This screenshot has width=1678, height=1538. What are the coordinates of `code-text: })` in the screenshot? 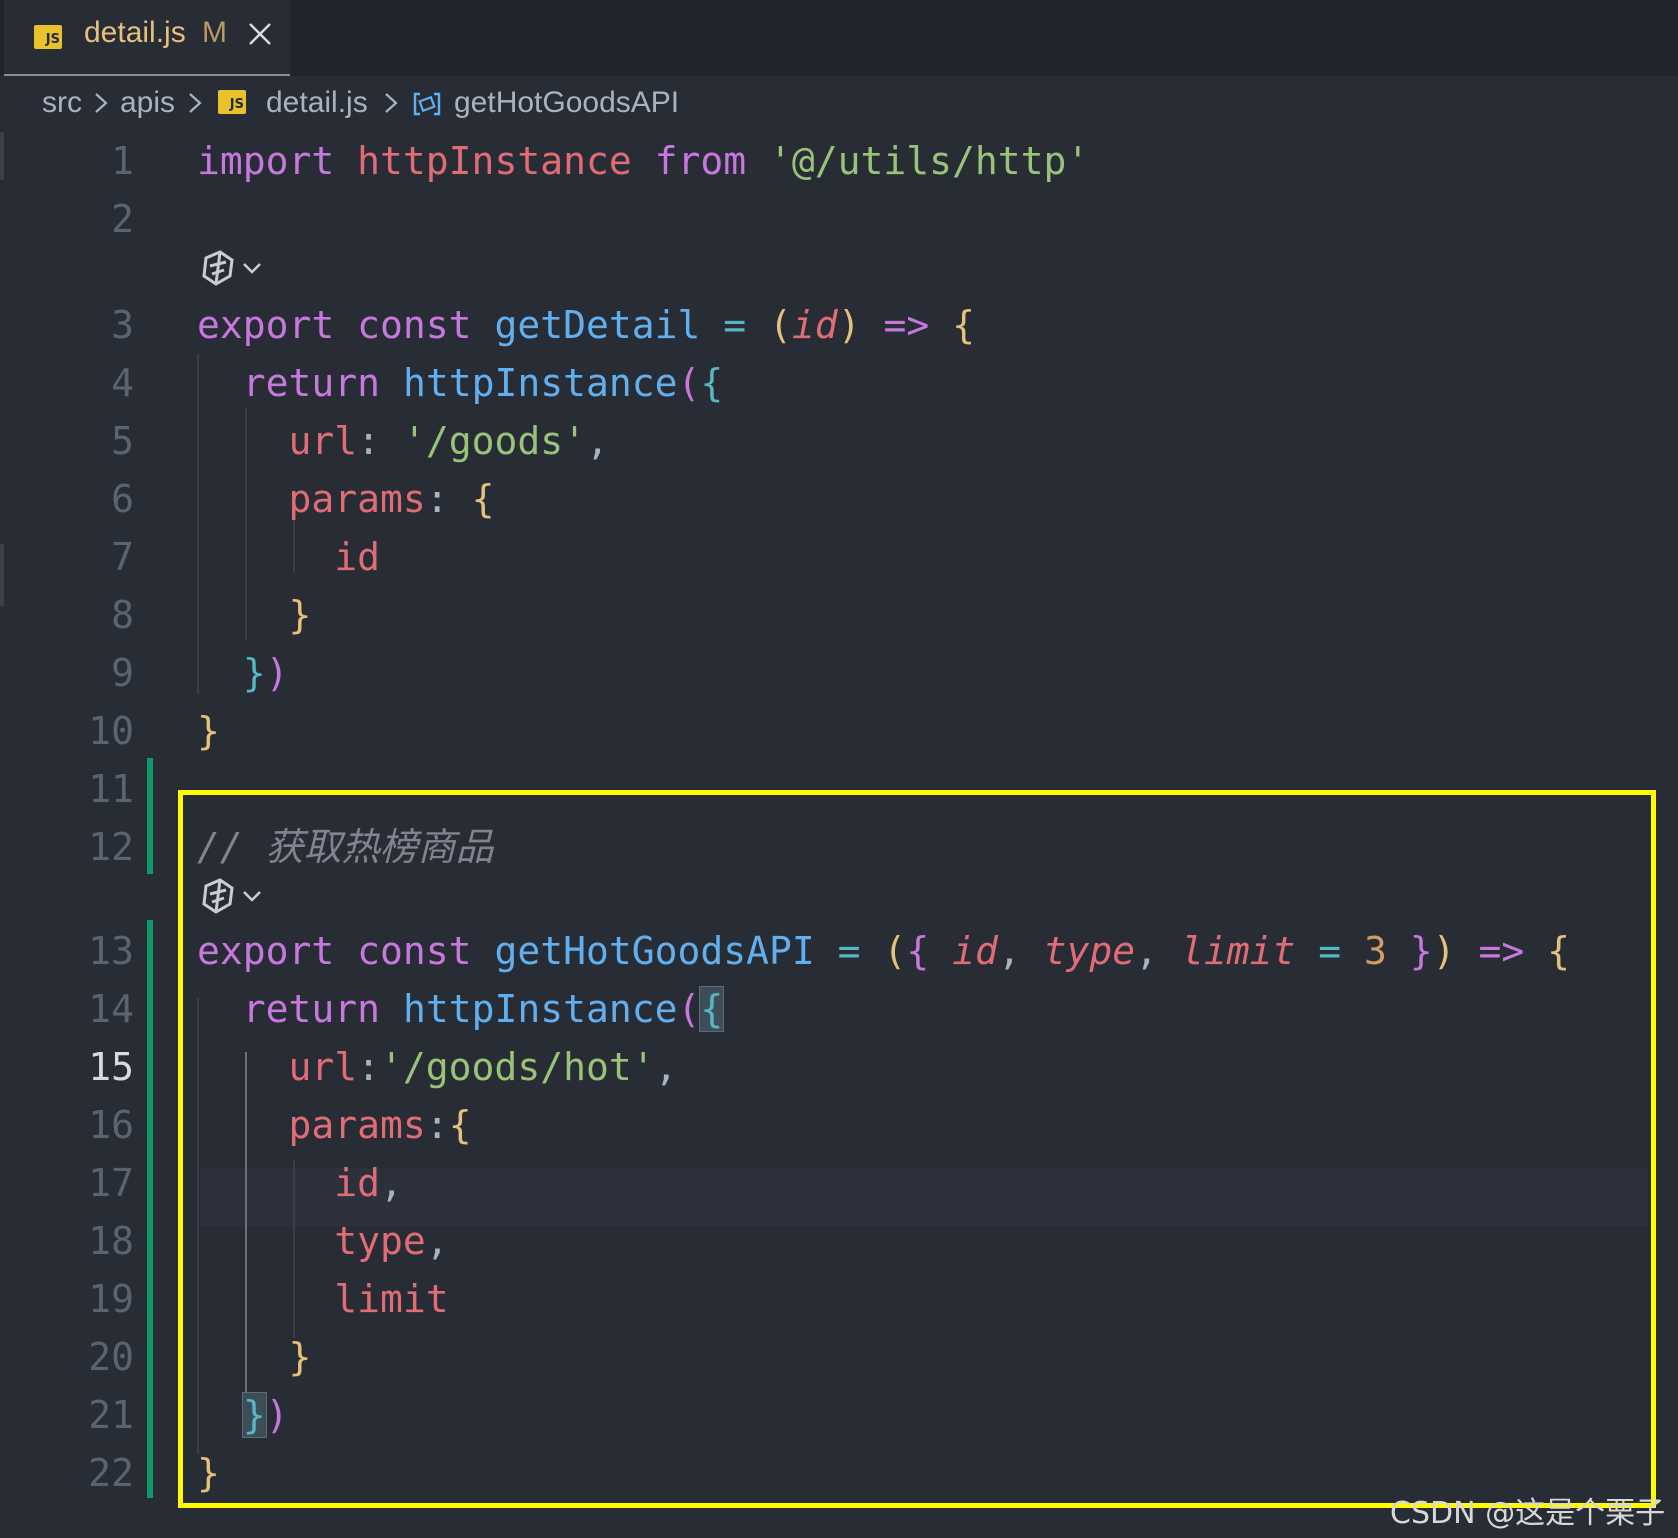 It's located at (243, 673).